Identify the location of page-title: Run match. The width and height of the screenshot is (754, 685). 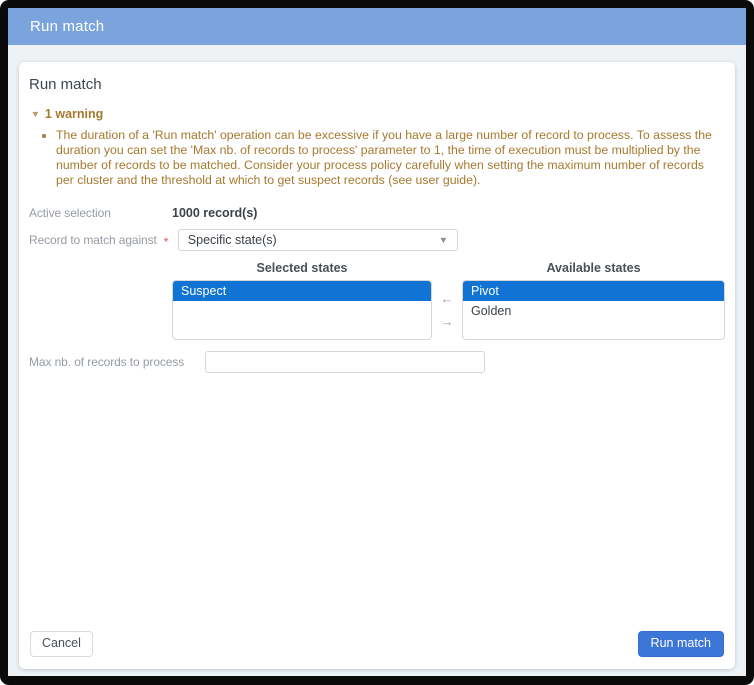
(65, 84).